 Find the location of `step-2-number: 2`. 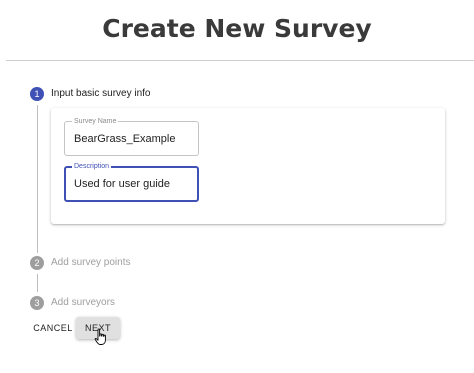

step-2-number: 2 is located at coordinates (37, 263).